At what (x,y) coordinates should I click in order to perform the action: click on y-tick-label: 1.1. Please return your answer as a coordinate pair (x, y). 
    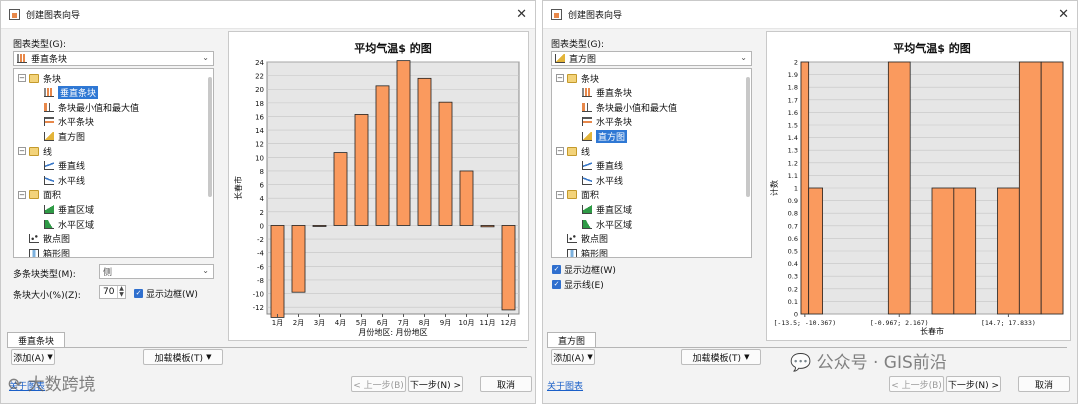
    Looking at the image, I should click on (793, 176).